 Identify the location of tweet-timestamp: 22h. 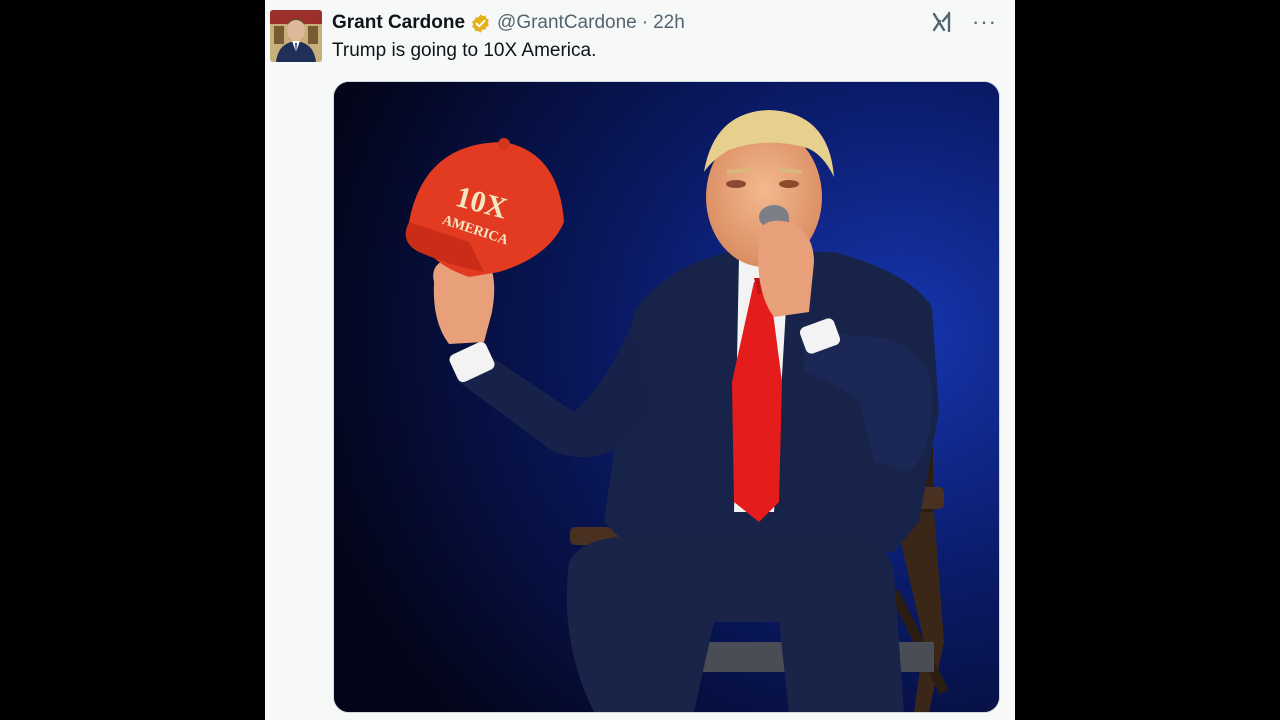
(669, 23).